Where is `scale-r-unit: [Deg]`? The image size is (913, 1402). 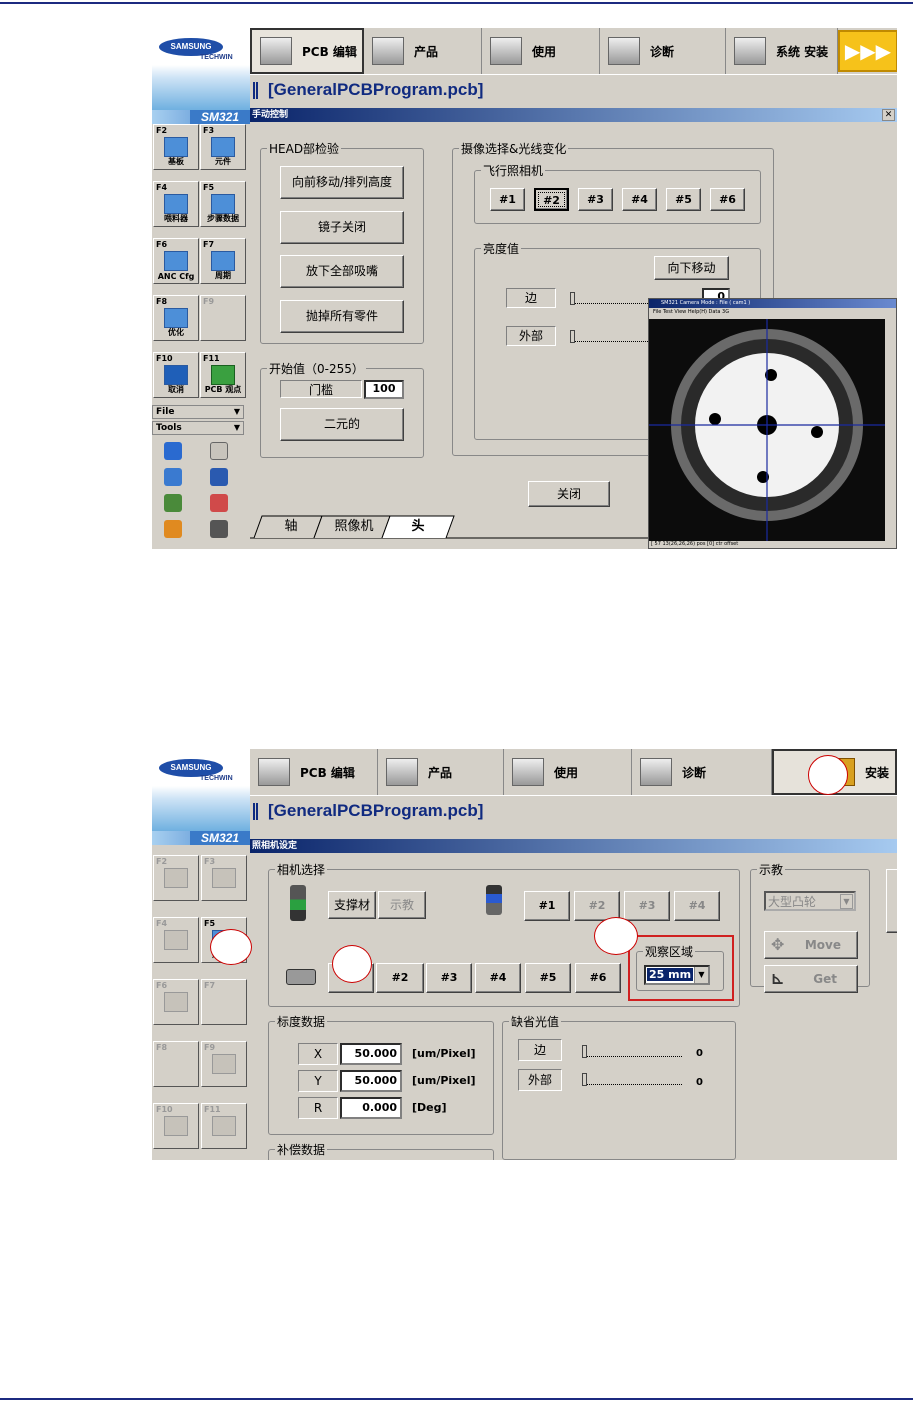
scale-r-unit: [Deg] is located at coordinates (429, 1107).